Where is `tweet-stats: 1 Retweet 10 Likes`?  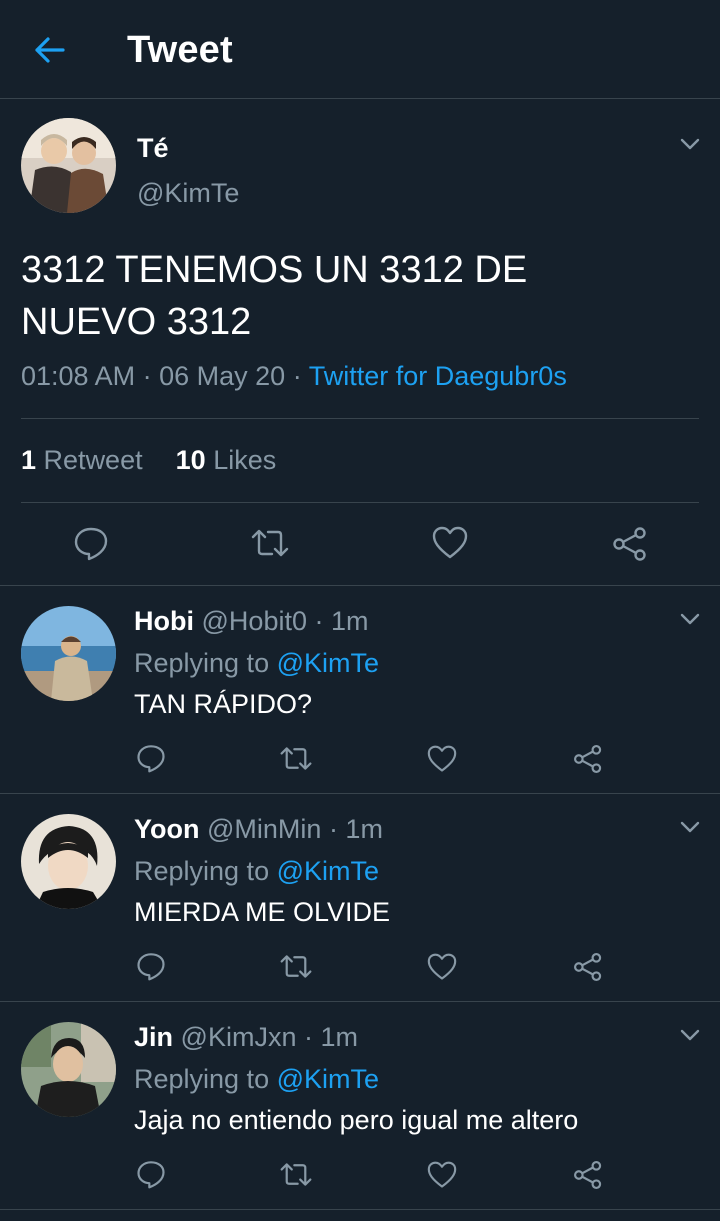 tweet-stats: 1 Retweet 10 Likes is located at coordinates (148, 460).